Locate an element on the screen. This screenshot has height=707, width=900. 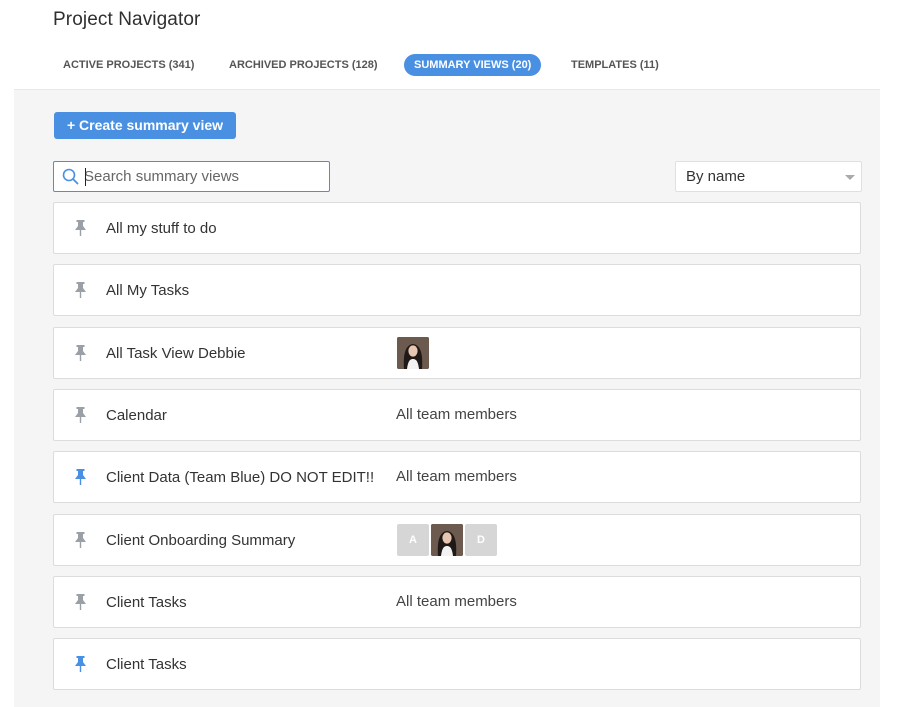
create-summary-view-button: + Create summary view is located at coordinates (145, 125).